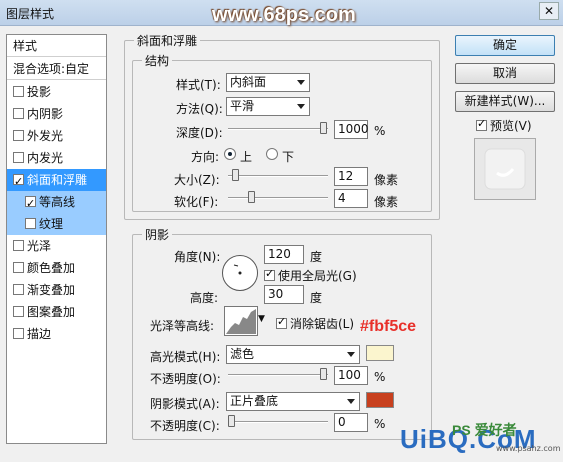  What do you see at coordinates (185, 426) in the screenshot?
I see `shadow-opacity-label: 不透明度(C):` at bounding box center [185, 426].